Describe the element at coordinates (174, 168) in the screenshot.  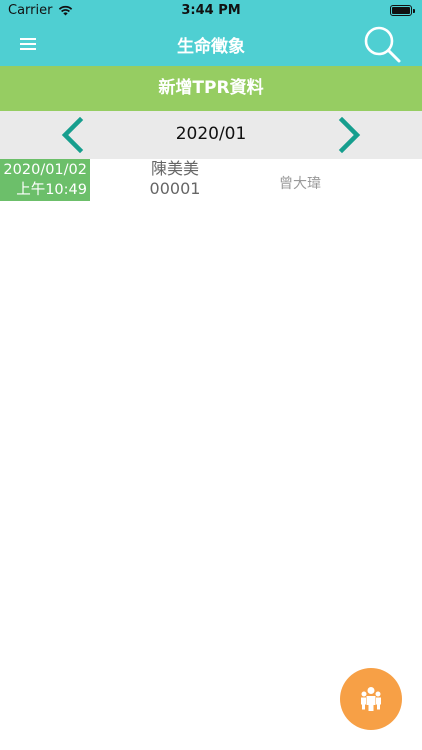
I see `patient-name: 陳美美` at that location.